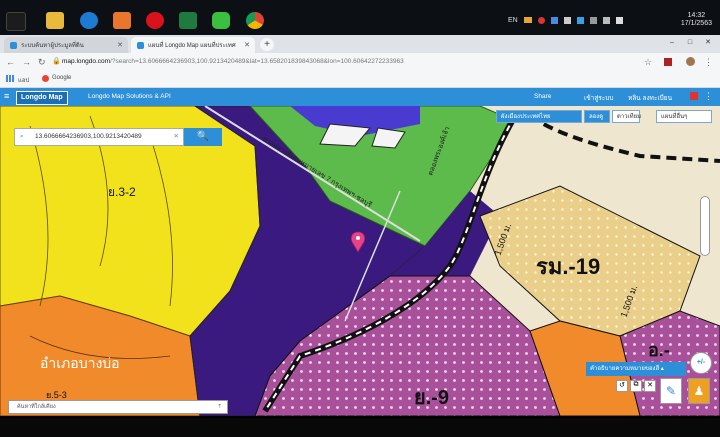 The image size is (720, 437). I want to click on extension-icon, so click(668, 62).